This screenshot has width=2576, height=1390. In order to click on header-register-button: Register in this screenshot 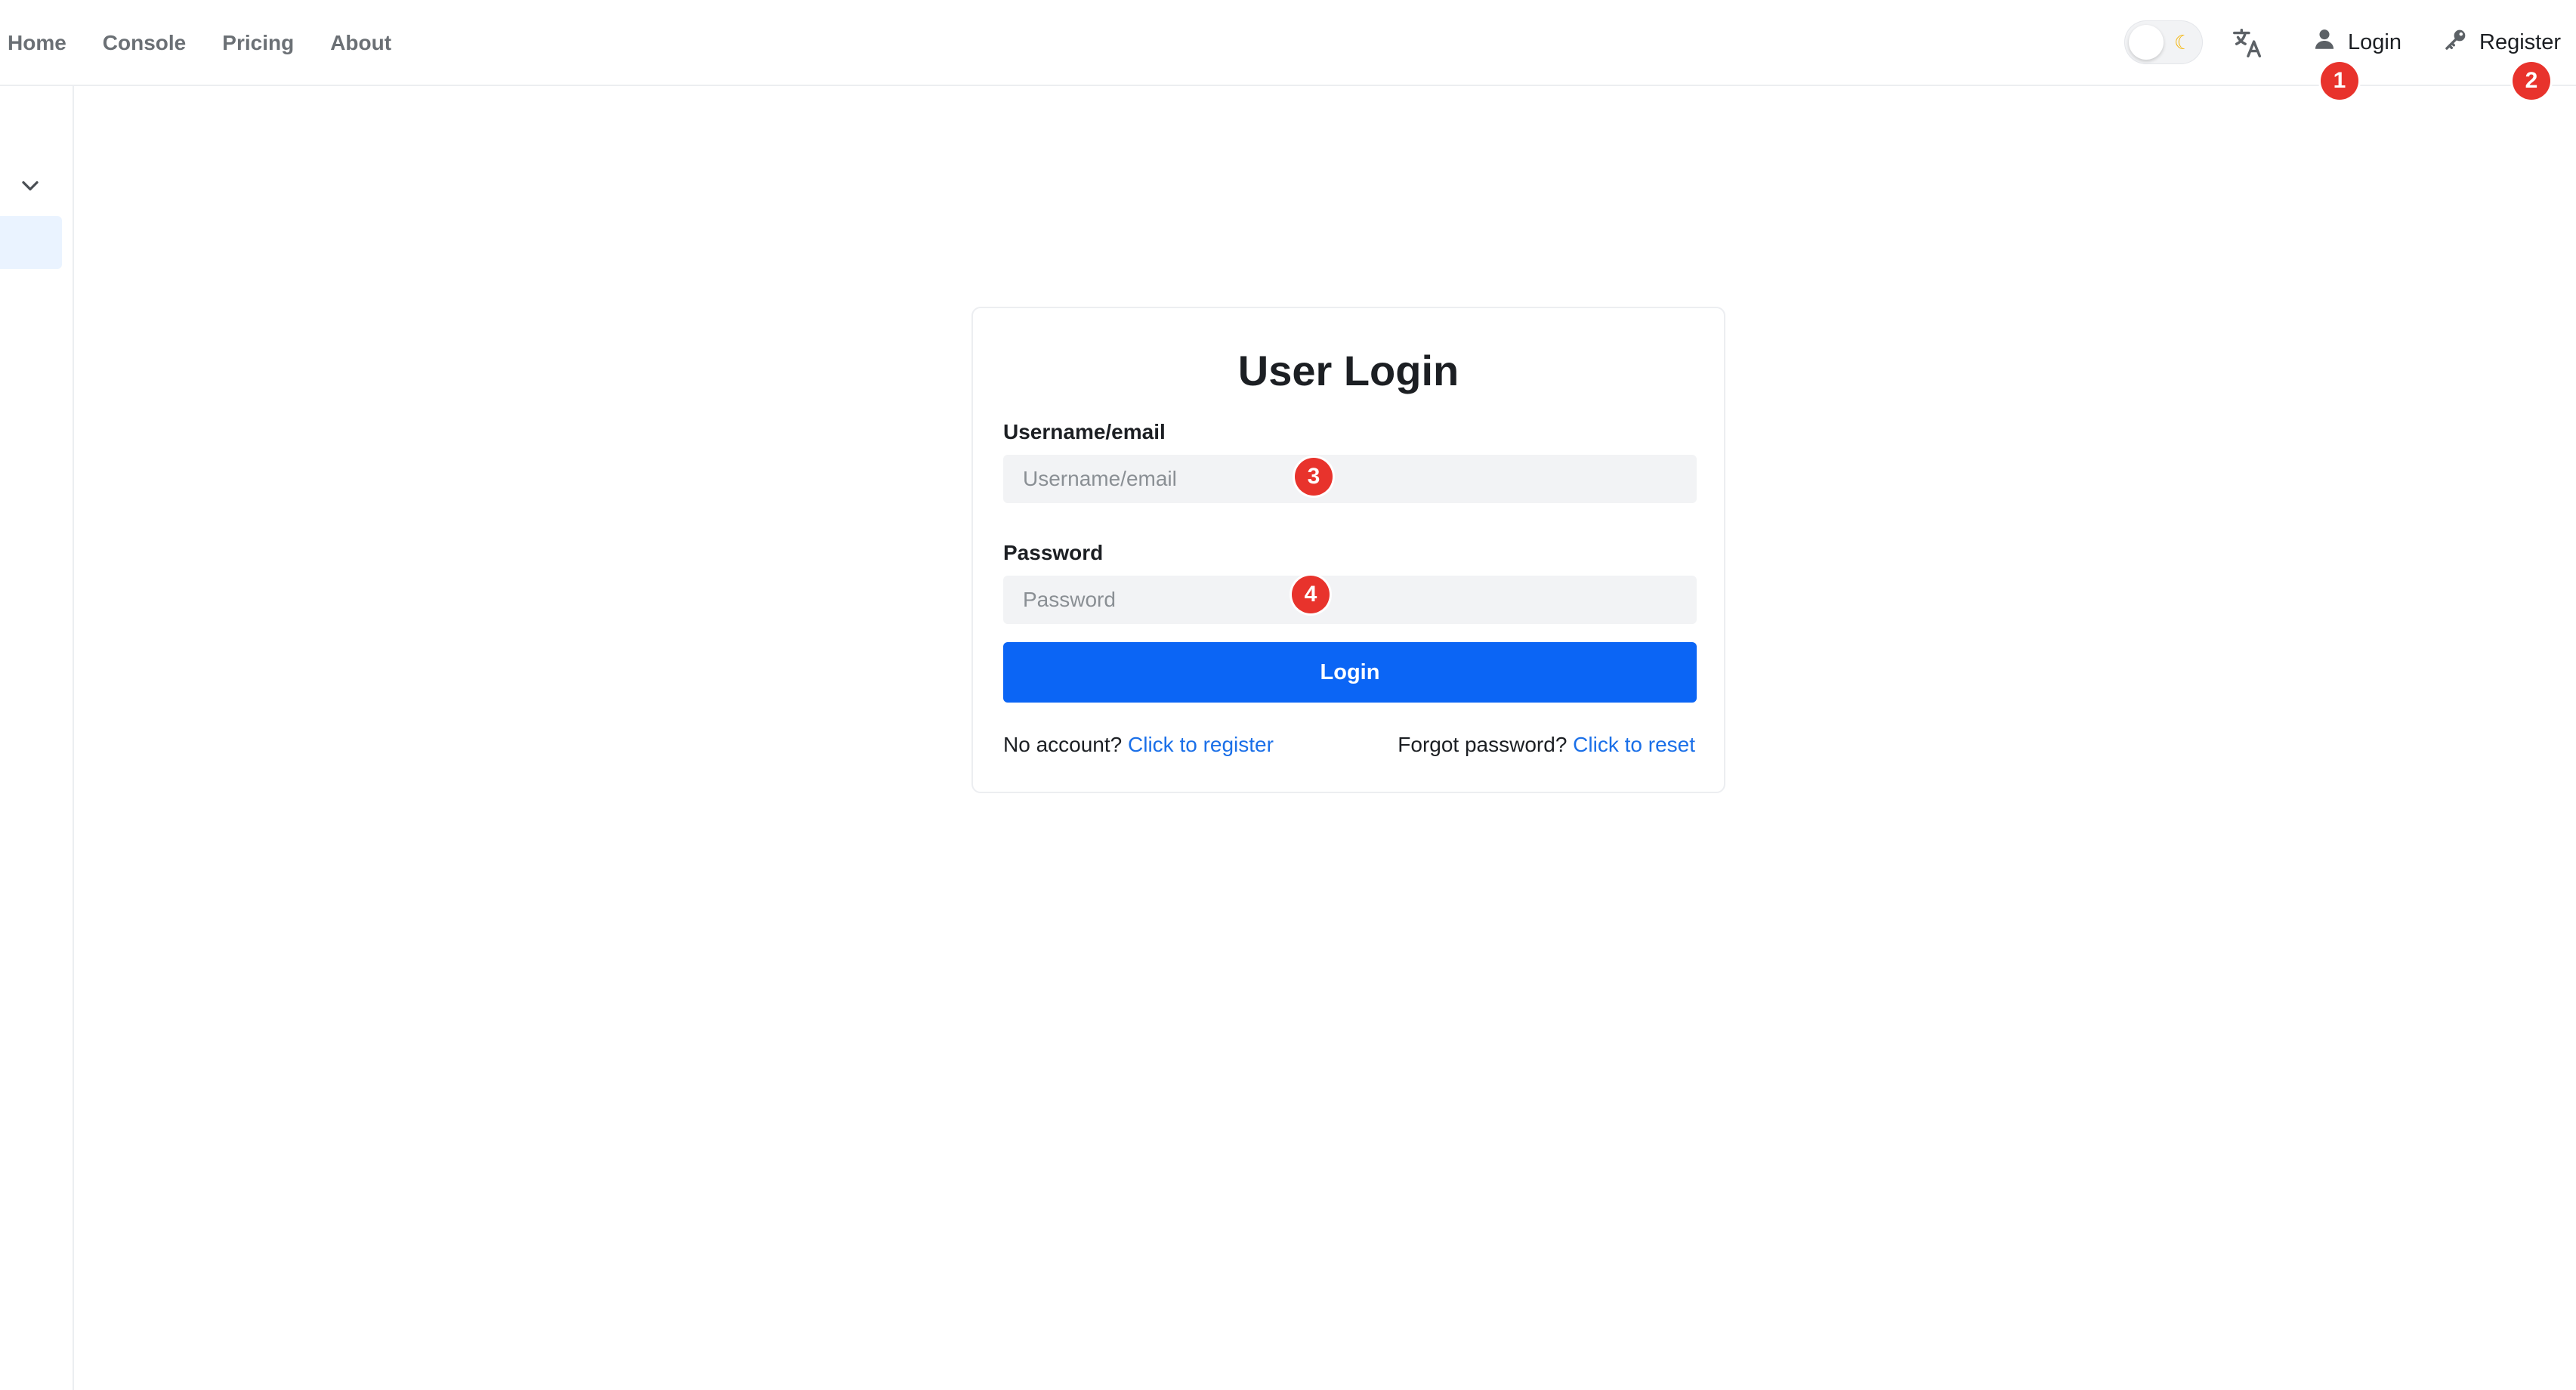, I will do `click(2502, 42)`.